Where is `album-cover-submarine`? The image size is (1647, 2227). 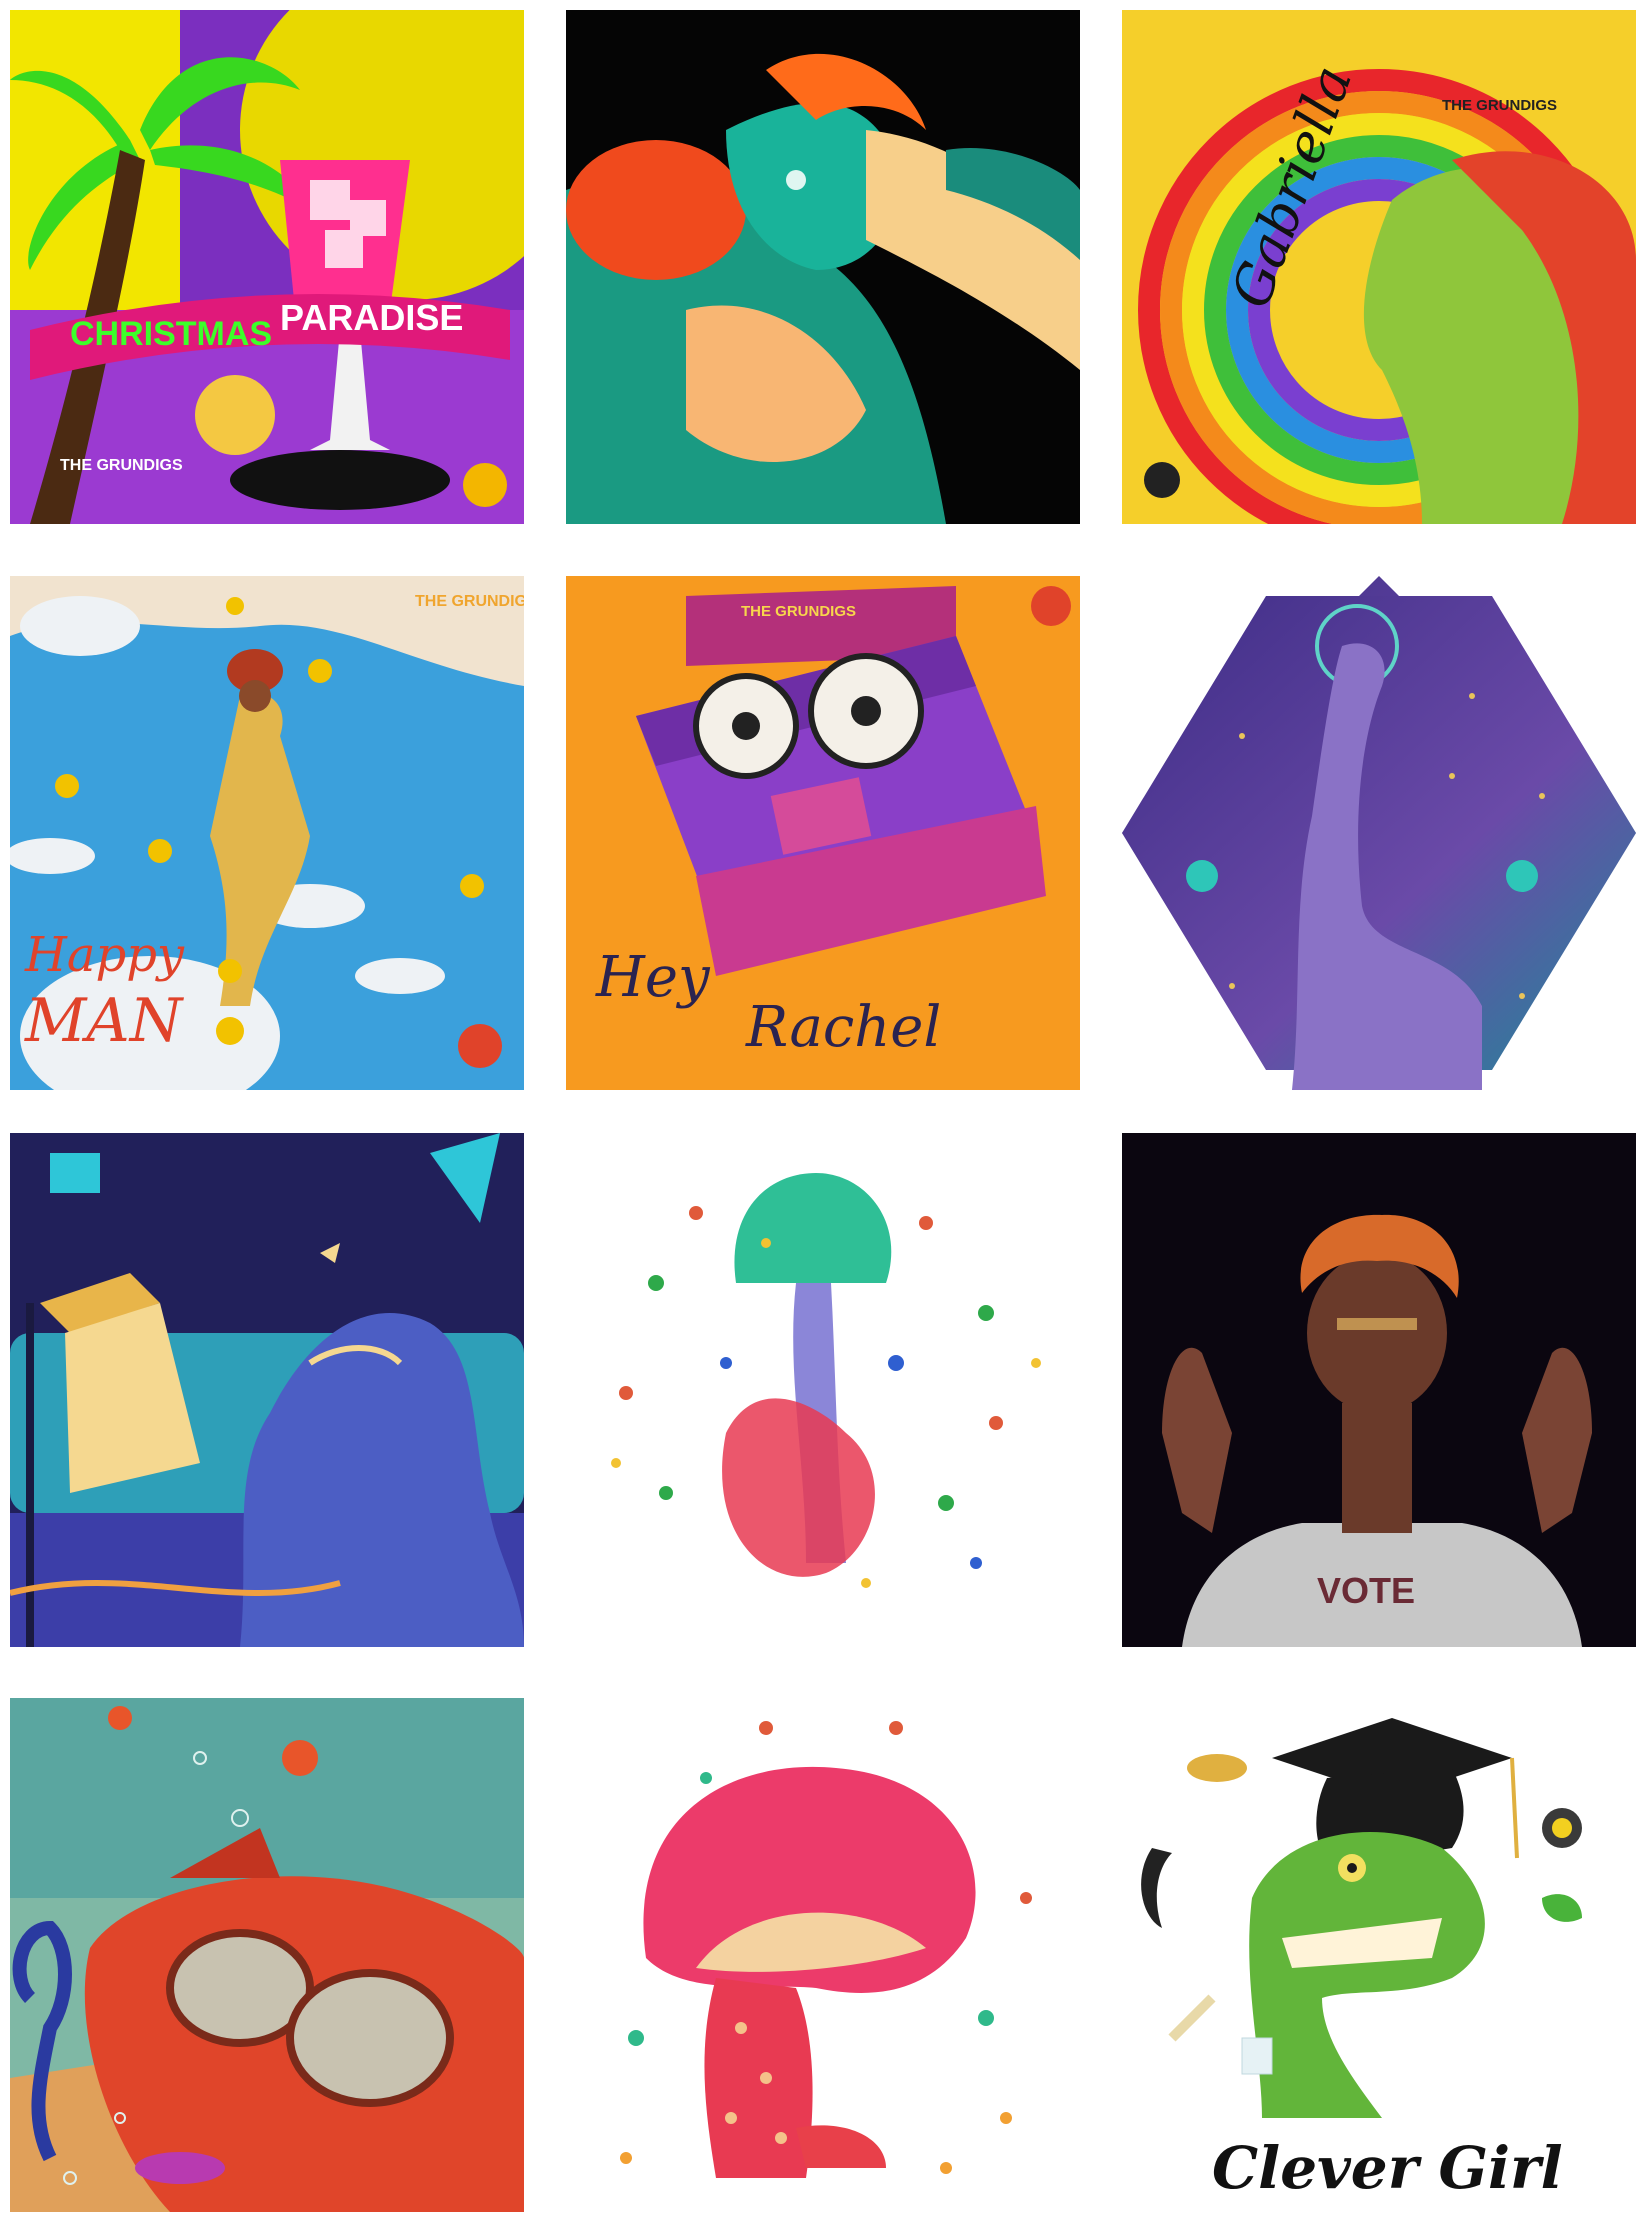 album-cover-submarine is located at coordinates (267, 1955).